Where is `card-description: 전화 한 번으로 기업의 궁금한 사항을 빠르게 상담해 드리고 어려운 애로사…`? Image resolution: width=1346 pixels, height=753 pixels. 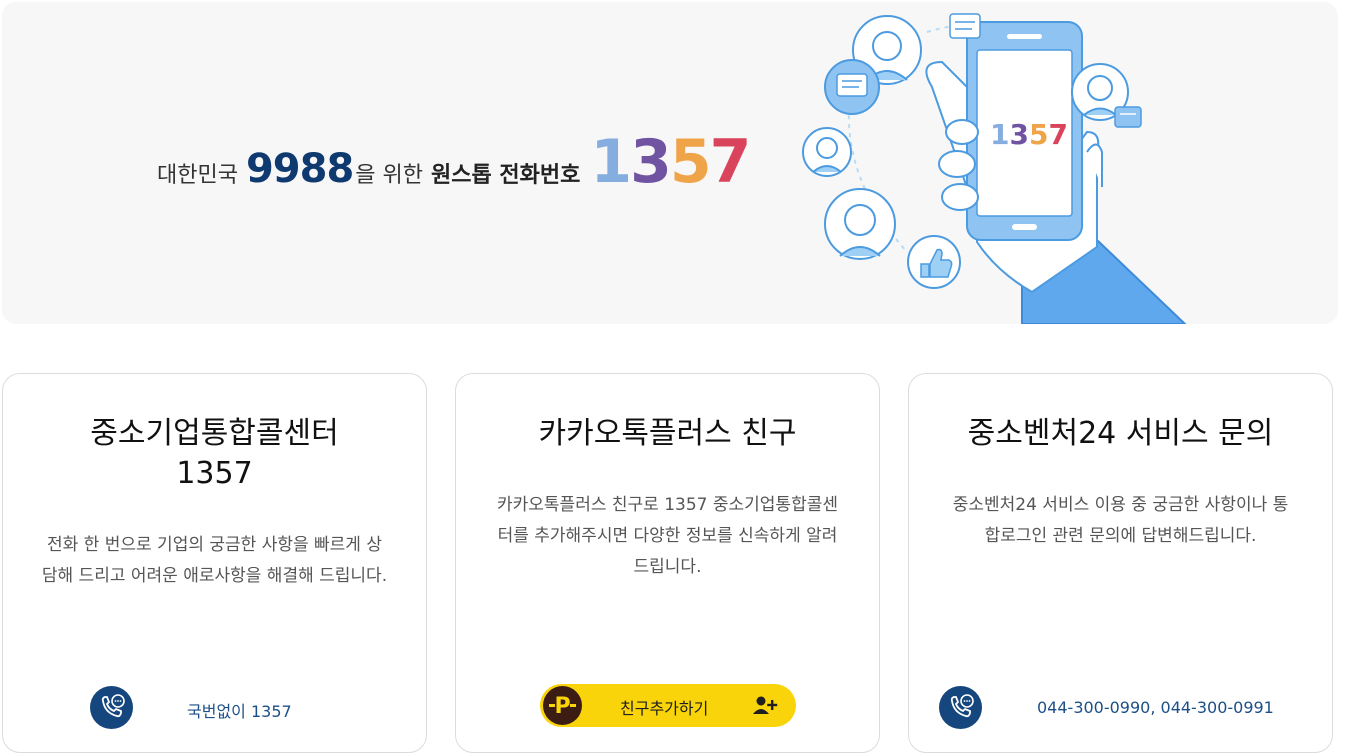
card-description: 전화 한 번으로 기업의 궁금한 사항을 빠르게 상담해 드리고 어려운 애로사… is located at coordinates (214, 560).